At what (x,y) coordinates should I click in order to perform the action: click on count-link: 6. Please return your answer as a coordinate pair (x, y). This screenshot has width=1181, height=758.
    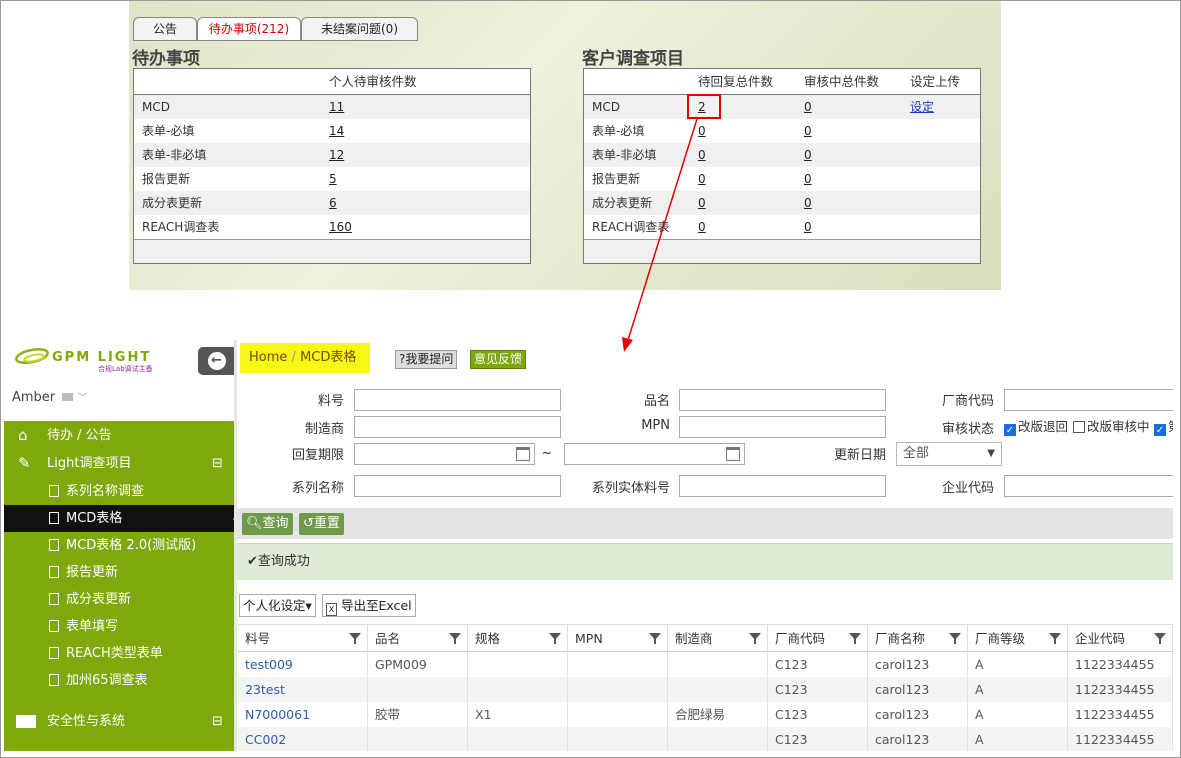
    Looking at the image, I should click on (333, 203).